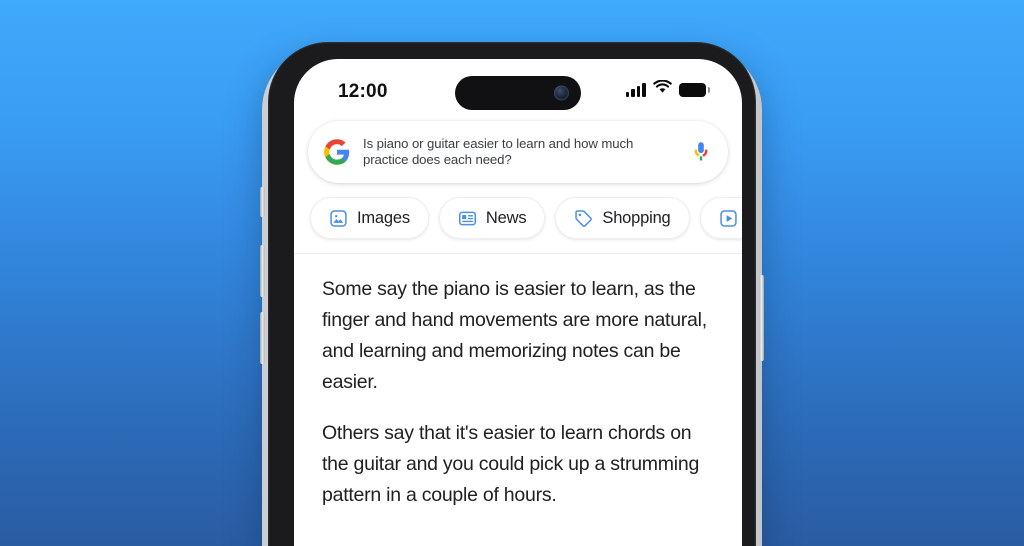 This screenshot has height=546, width=1024. I want to click on google-mic-icon, so click(701, 152).